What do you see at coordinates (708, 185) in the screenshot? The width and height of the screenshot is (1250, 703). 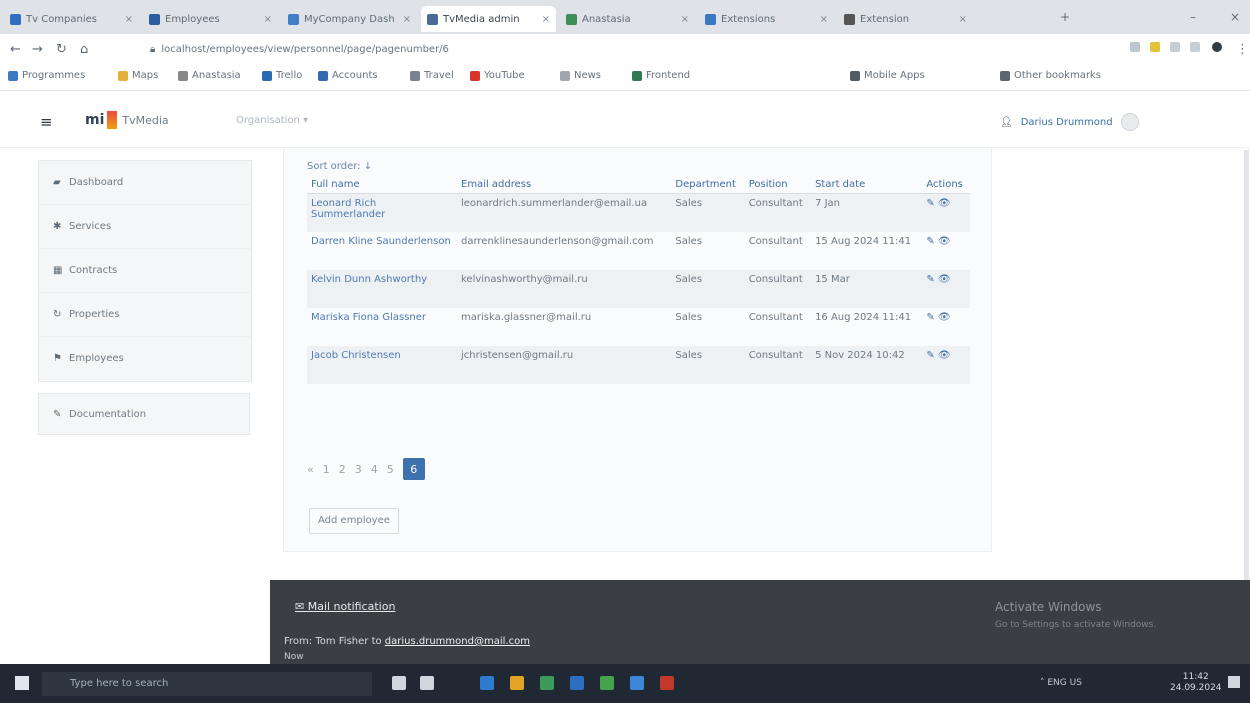 I see `column-header-department: Department` at bounding box center [708, 185].